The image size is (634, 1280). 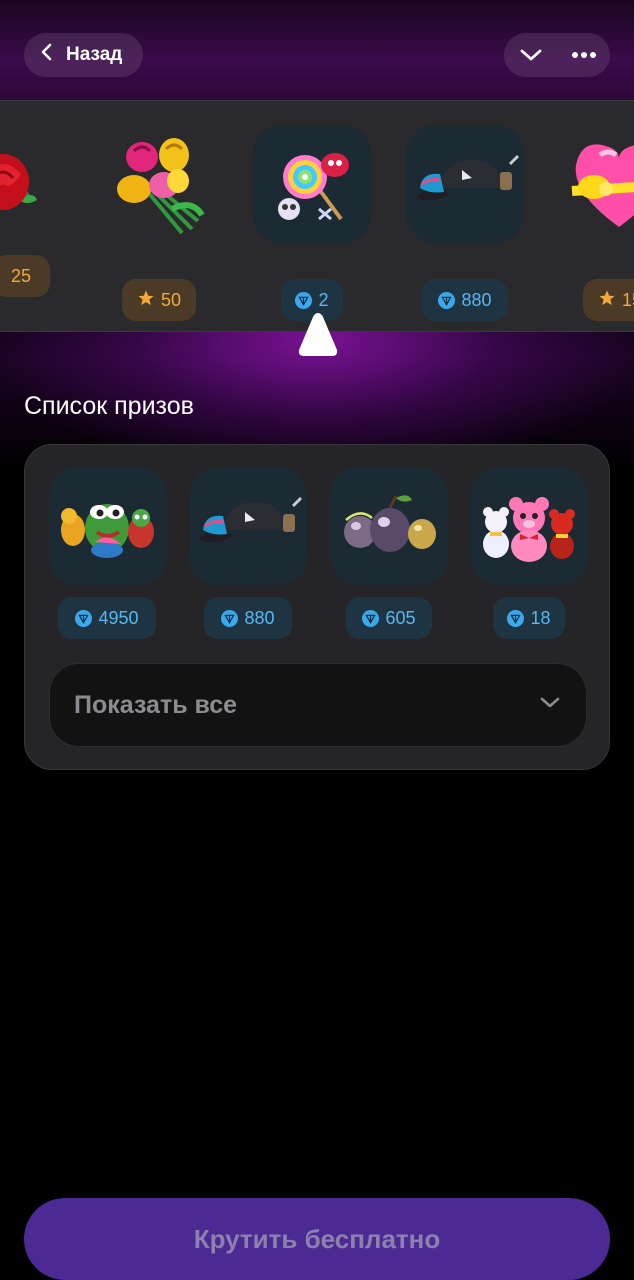 What do you see at coordinates (159, 300) in the screenshot?
I see `price-tag: 50` at bounding box center [159, 300].